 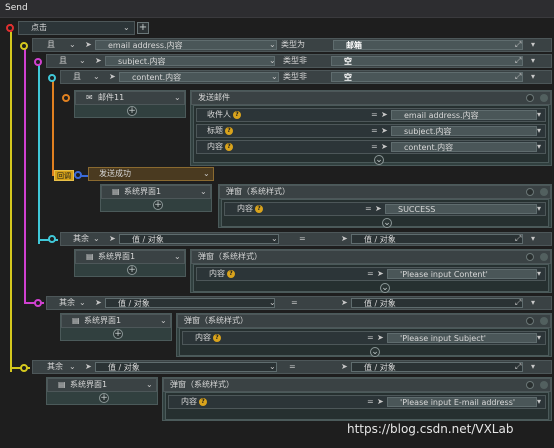 What do you see at coordinates (299, 61) in the screenshot?
I see `cond2-row: 且 ⌄ ➤ subject.内容 ⌄ 类型非 空 ⤢ ▾` at bounding box center [299, 61].